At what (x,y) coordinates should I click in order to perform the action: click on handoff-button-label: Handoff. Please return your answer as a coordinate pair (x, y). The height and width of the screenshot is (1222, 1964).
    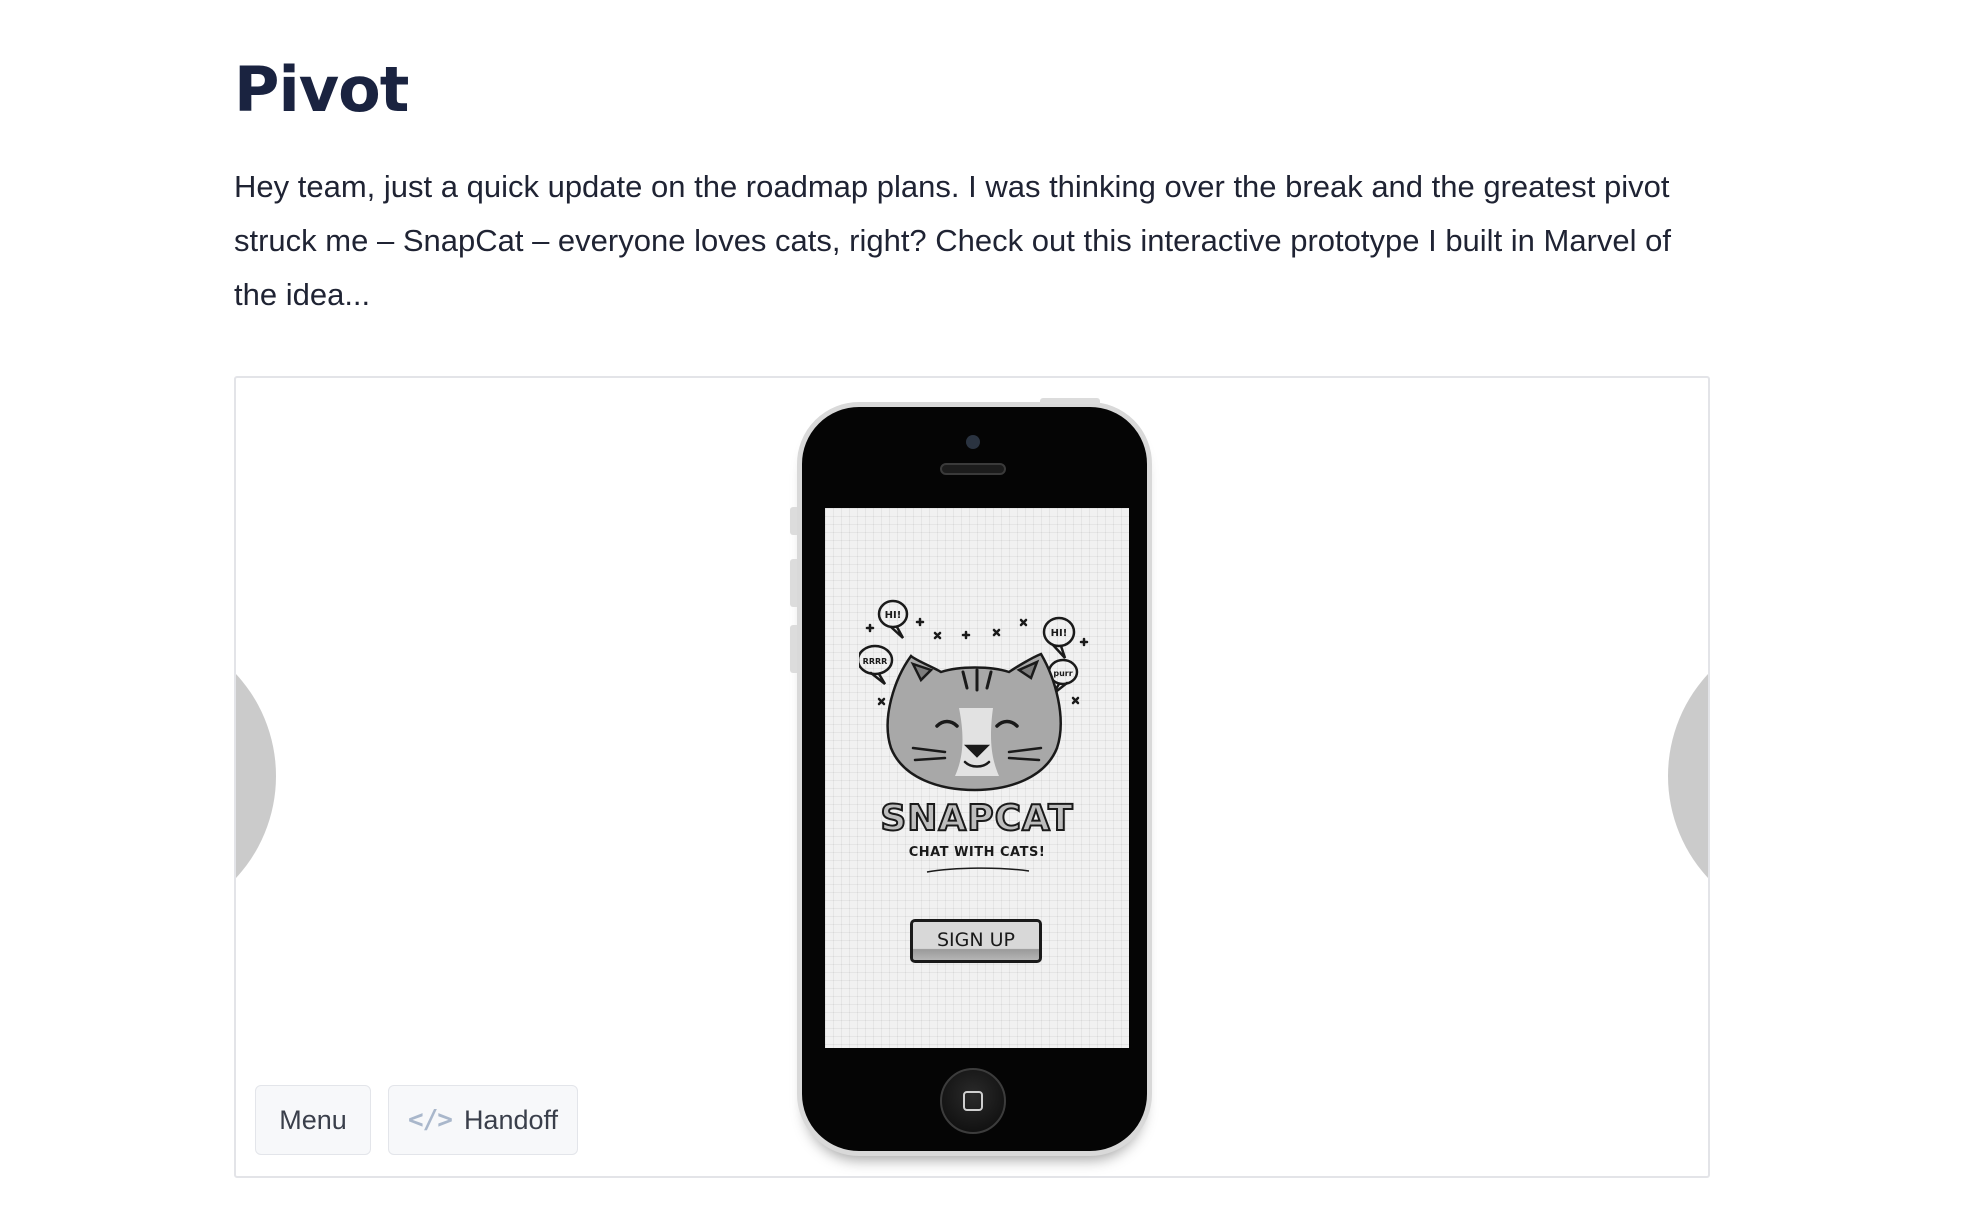
    Looking at the image, I should click on (511, 1119).